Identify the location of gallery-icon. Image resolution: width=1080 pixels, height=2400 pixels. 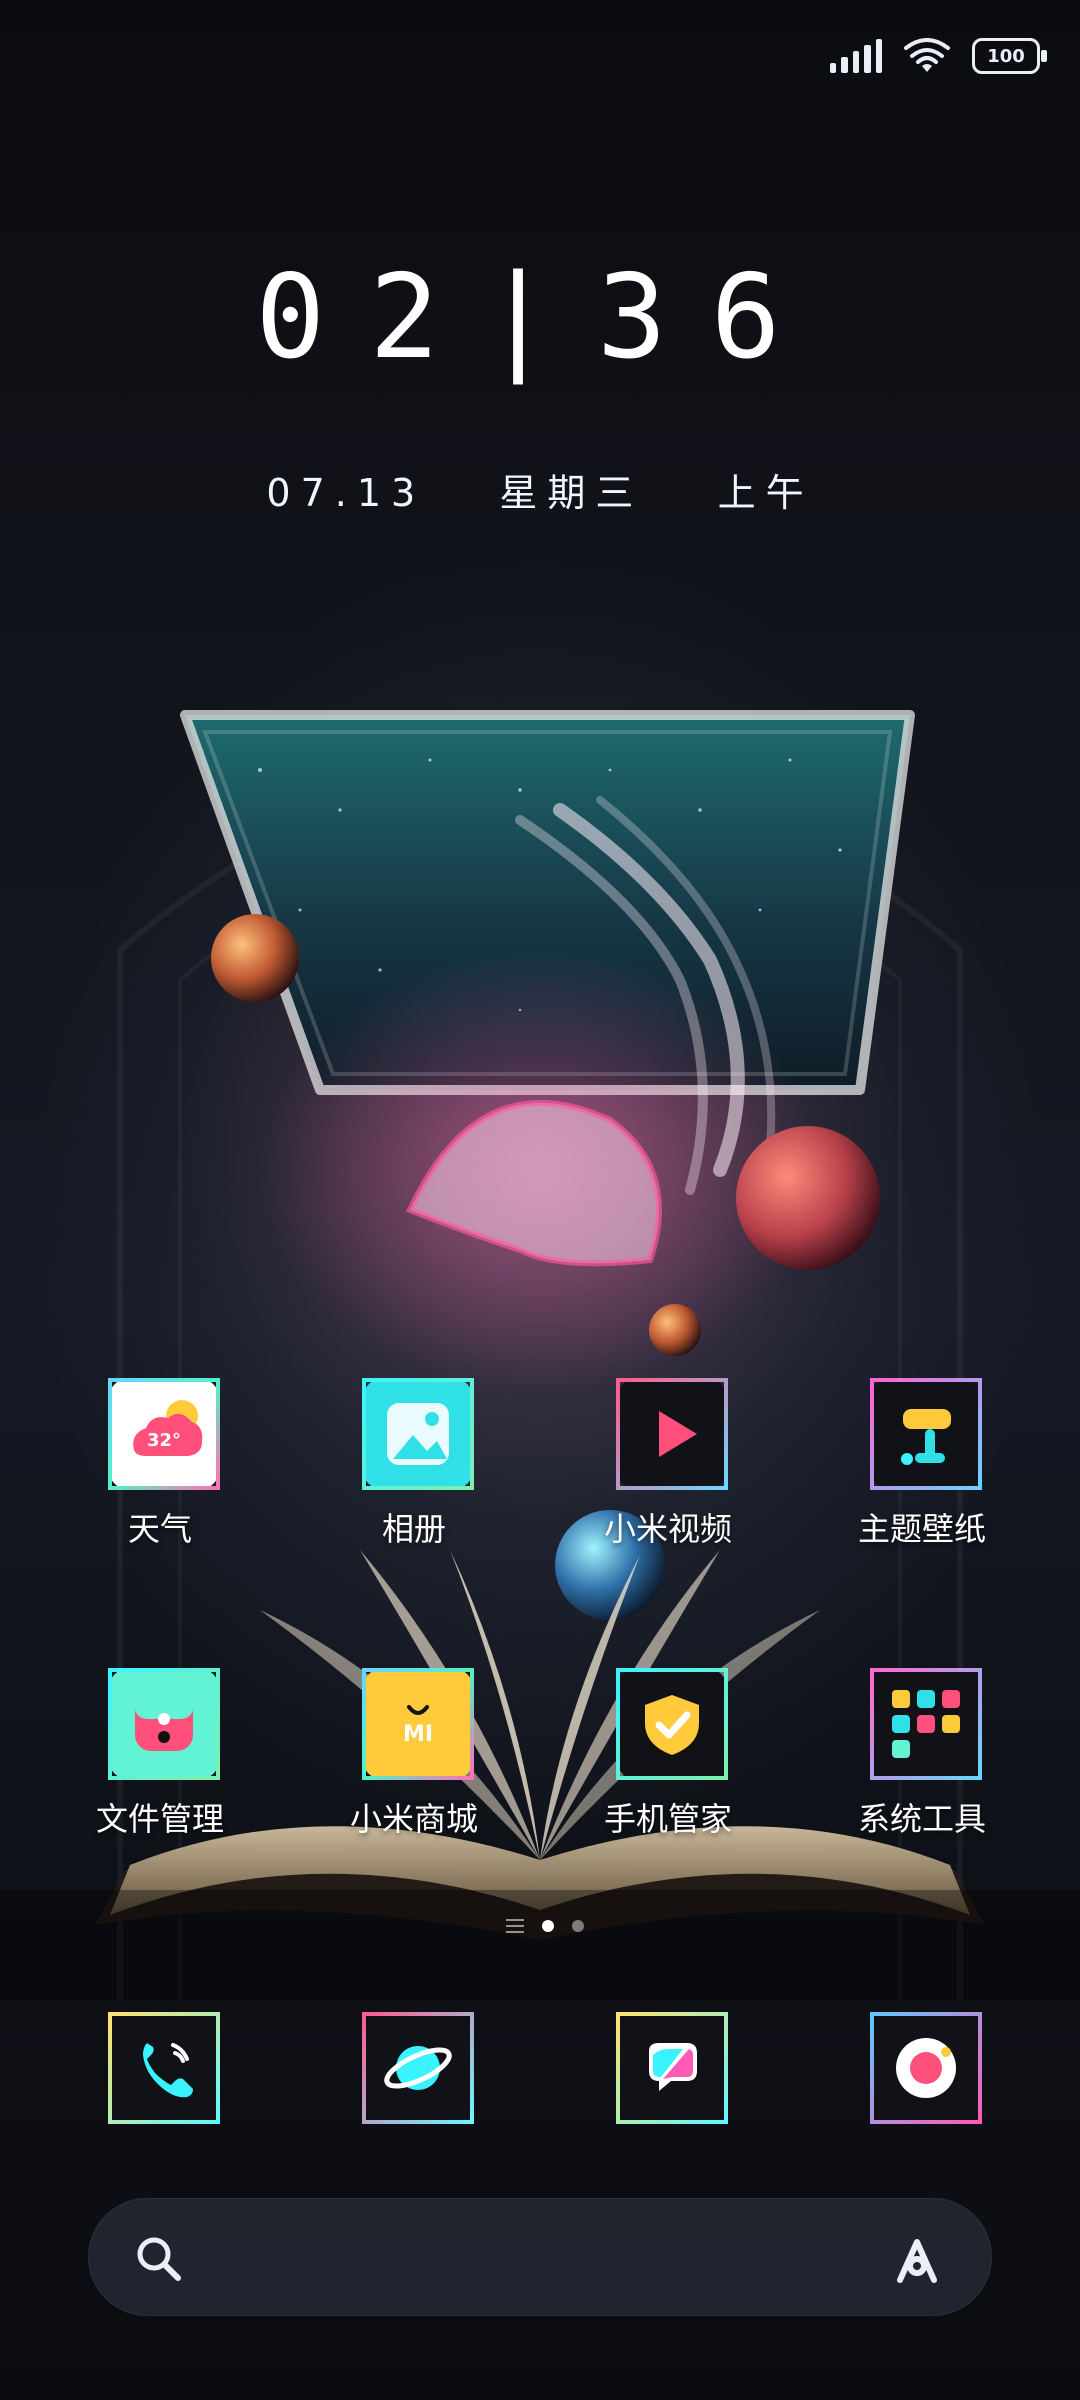
(418, 1434).